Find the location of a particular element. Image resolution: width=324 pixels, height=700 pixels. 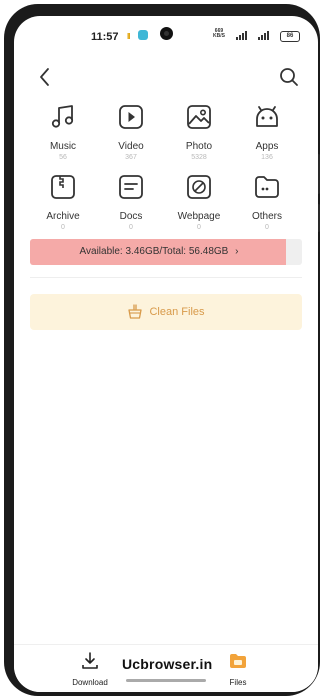

docs-icon is located at coordinates (131, 187).